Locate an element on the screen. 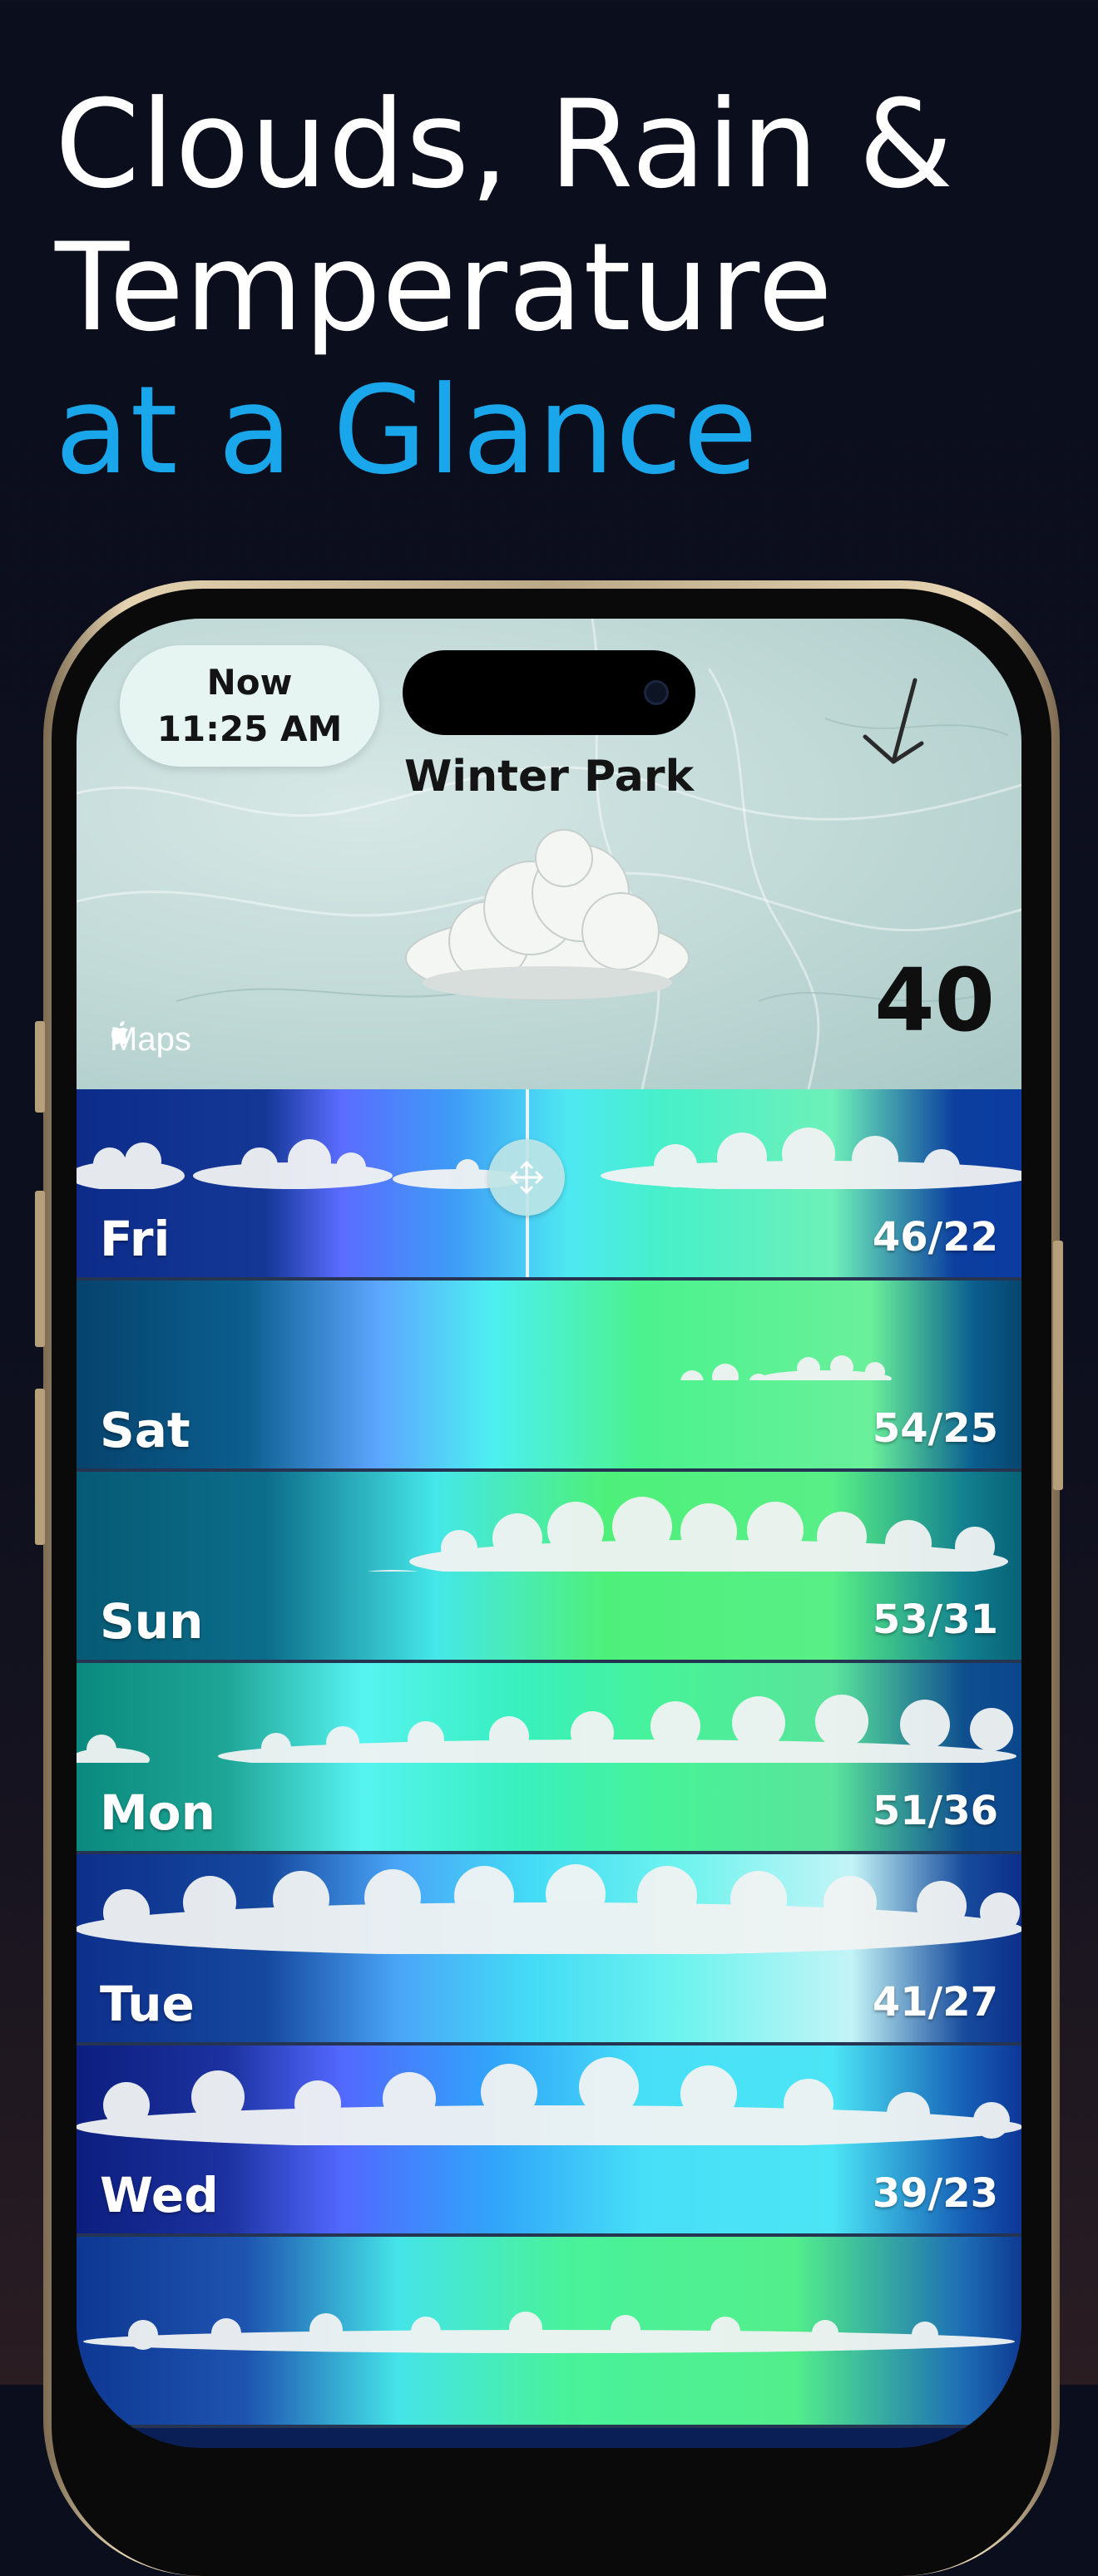 This screenshot has height=2576, width=1098. forecast-row: Fri 46/22 is located at coordinates (549, 1185).